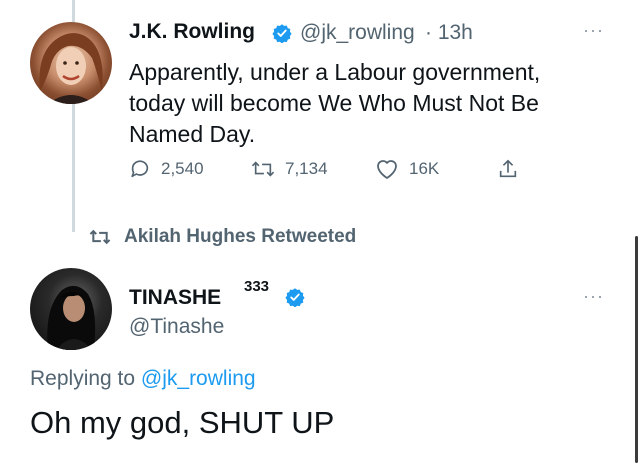 The width and height of the screenshot is (640, 463). I want to click on tweet-text-line: today will become We Who Must Not Be, so click(334, 103).